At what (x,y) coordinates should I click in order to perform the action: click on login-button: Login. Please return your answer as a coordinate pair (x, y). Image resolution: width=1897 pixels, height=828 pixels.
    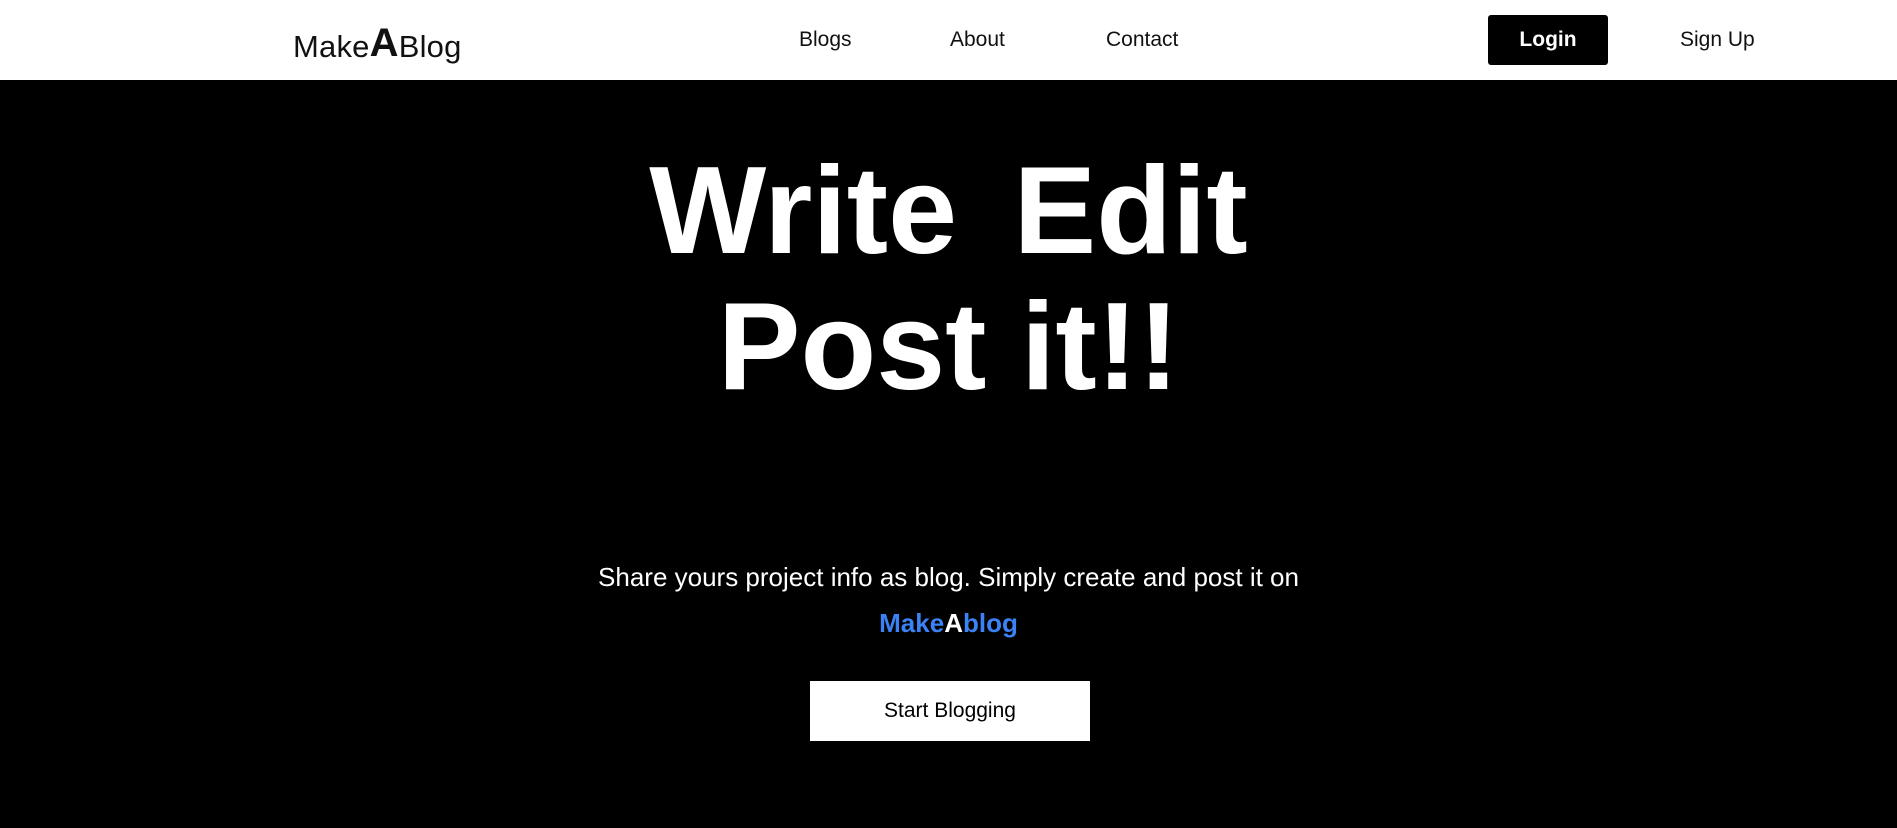
    Looking at the image, I should click on (1548, 40).